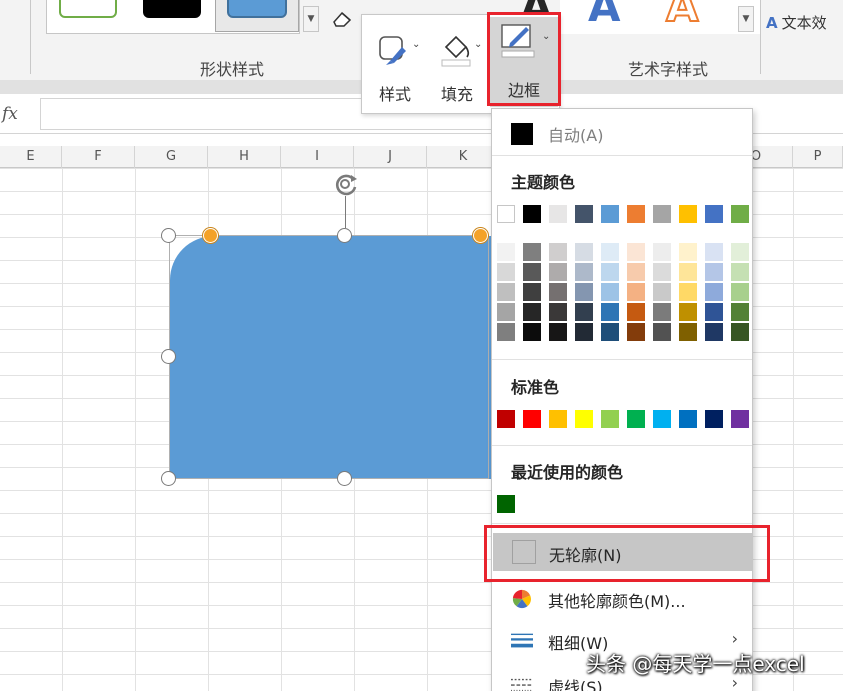 The width and height of the screenshot is (843, 691). I want to click on eraser-icon, so click(343, 19).